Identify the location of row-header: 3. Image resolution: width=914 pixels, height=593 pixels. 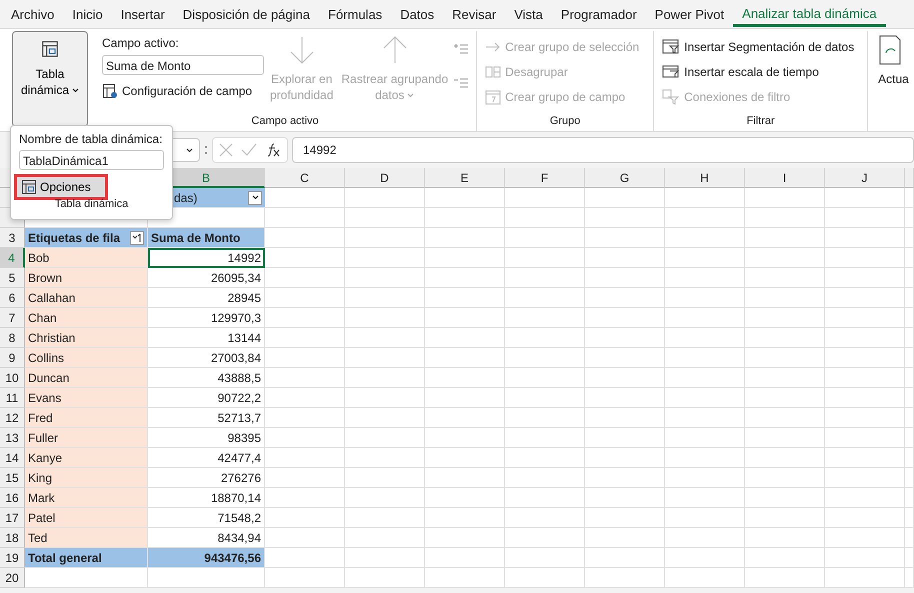
(12, 238).